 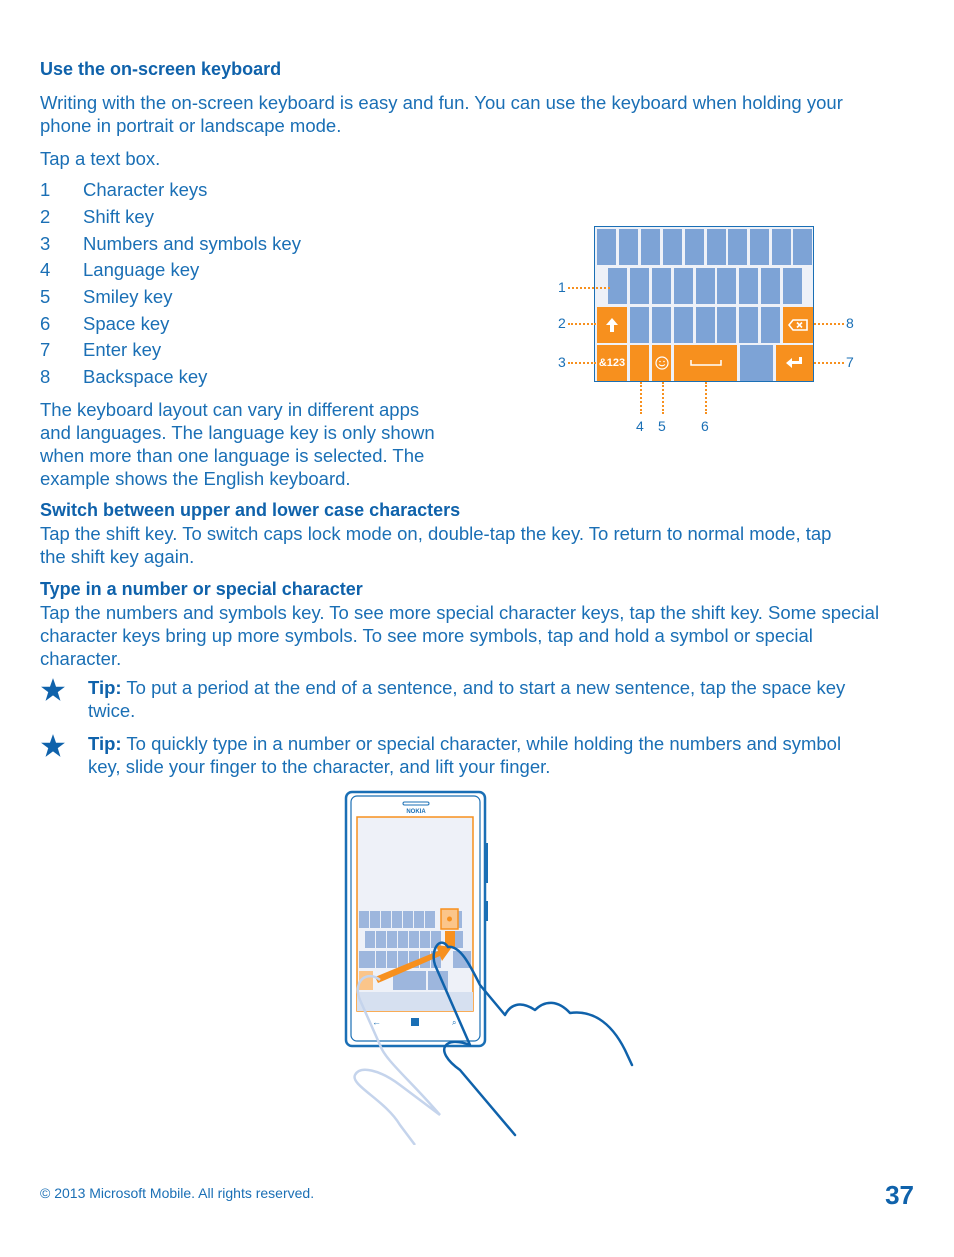 I want to click on list-label: Smiley key, so click(x=128, y=296).